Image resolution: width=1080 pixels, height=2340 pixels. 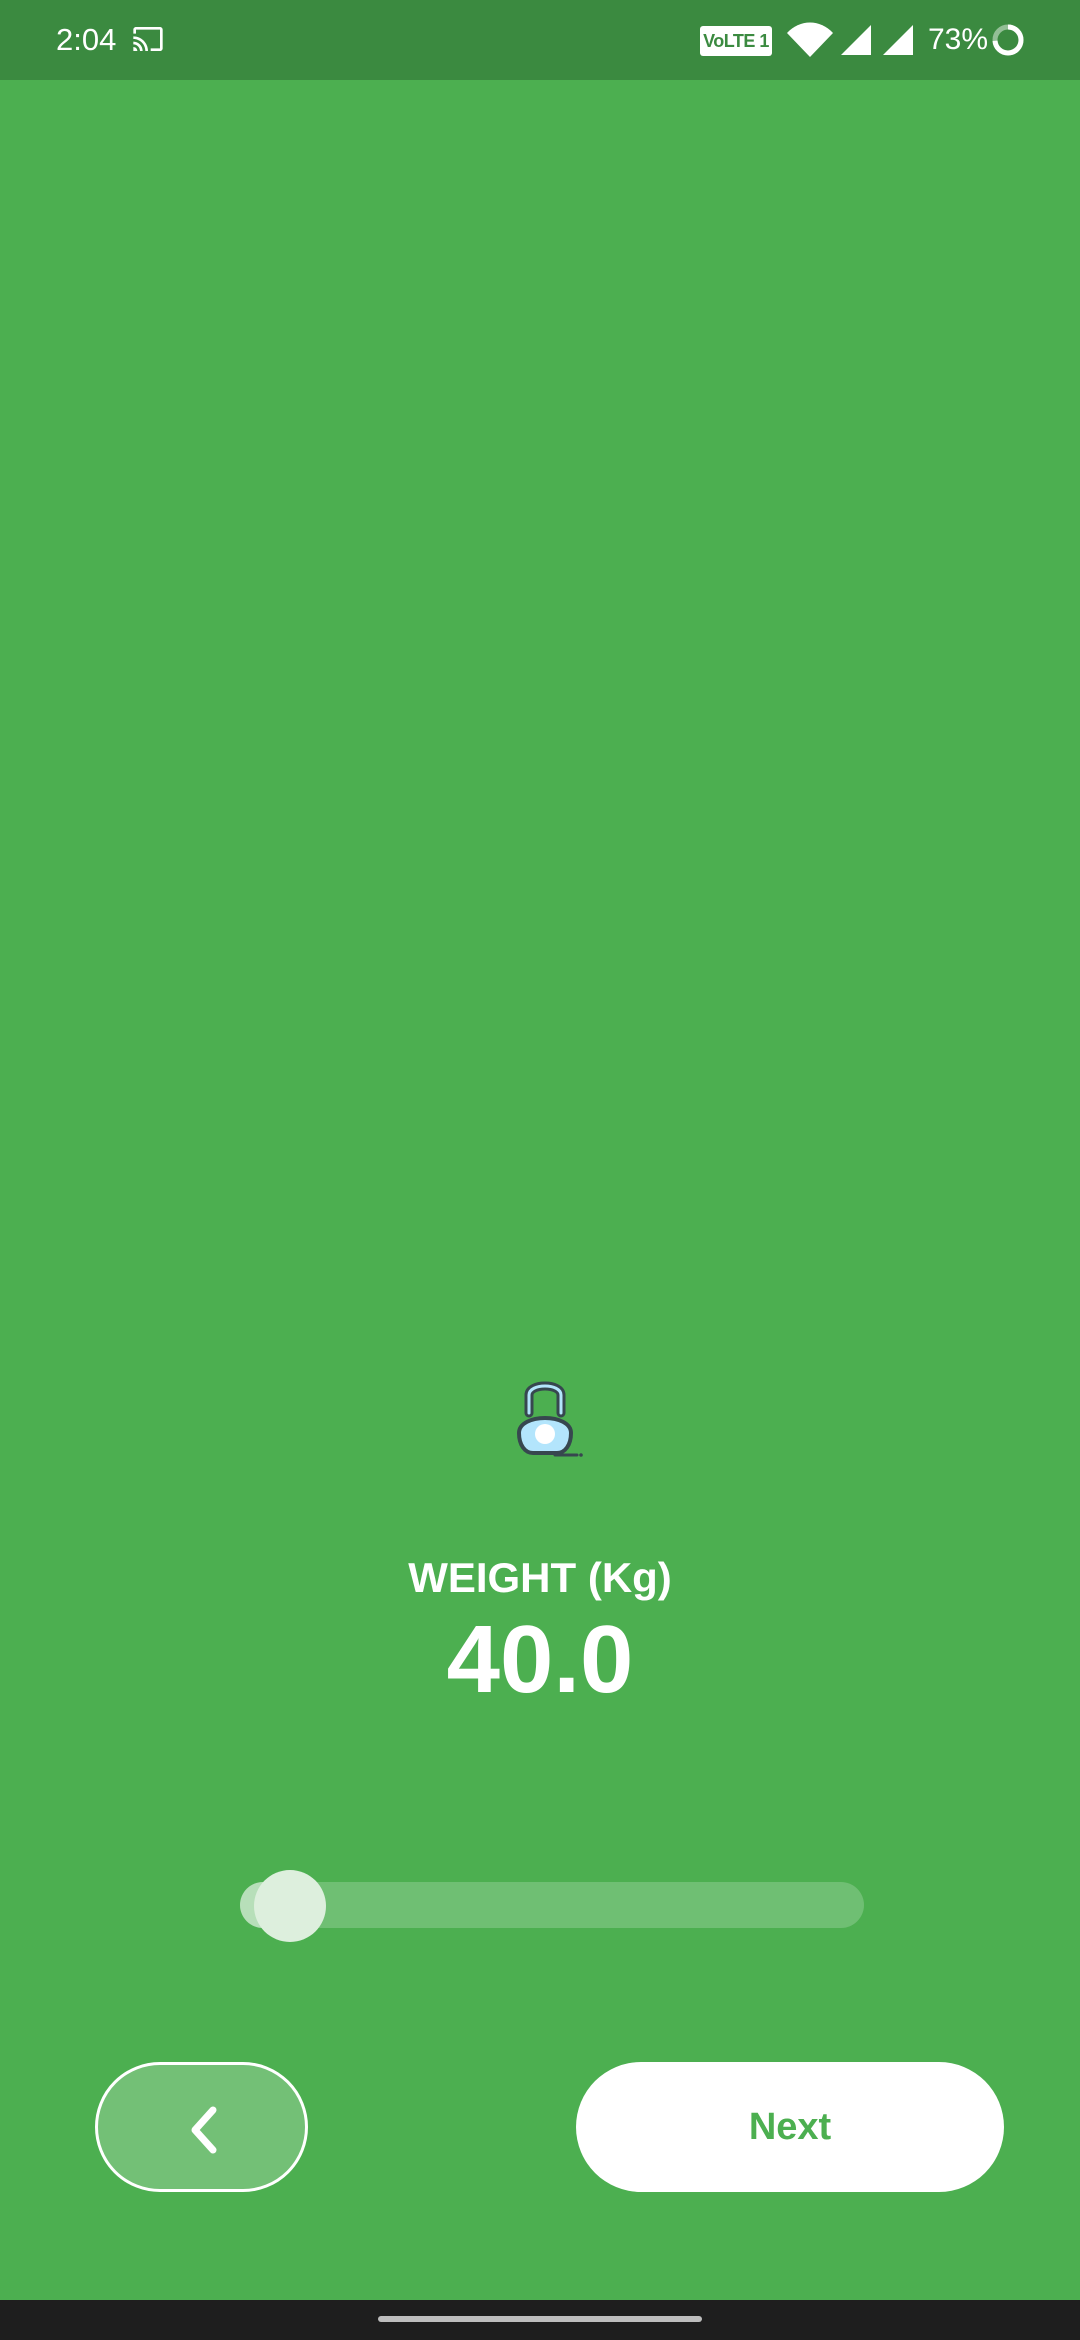 I want to click on back-button, so click(x=201, y=2127).